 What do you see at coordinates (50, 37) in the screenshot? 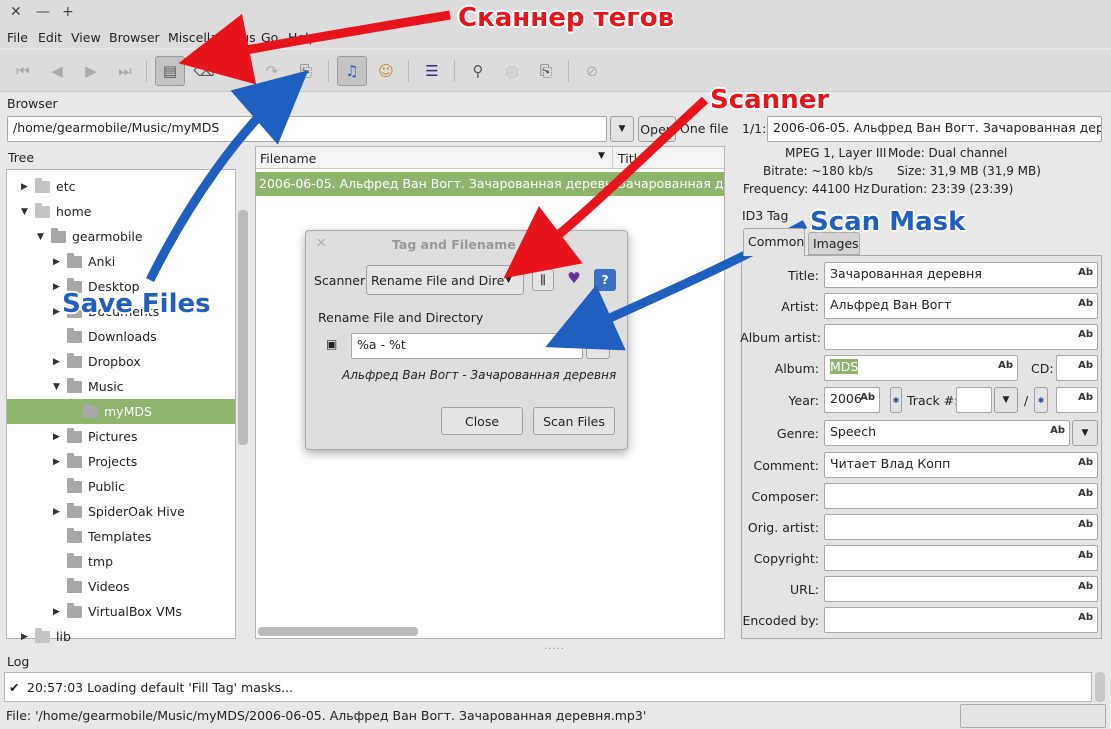
I see `menu-edit: Edit` at bounding box center [50, 37].